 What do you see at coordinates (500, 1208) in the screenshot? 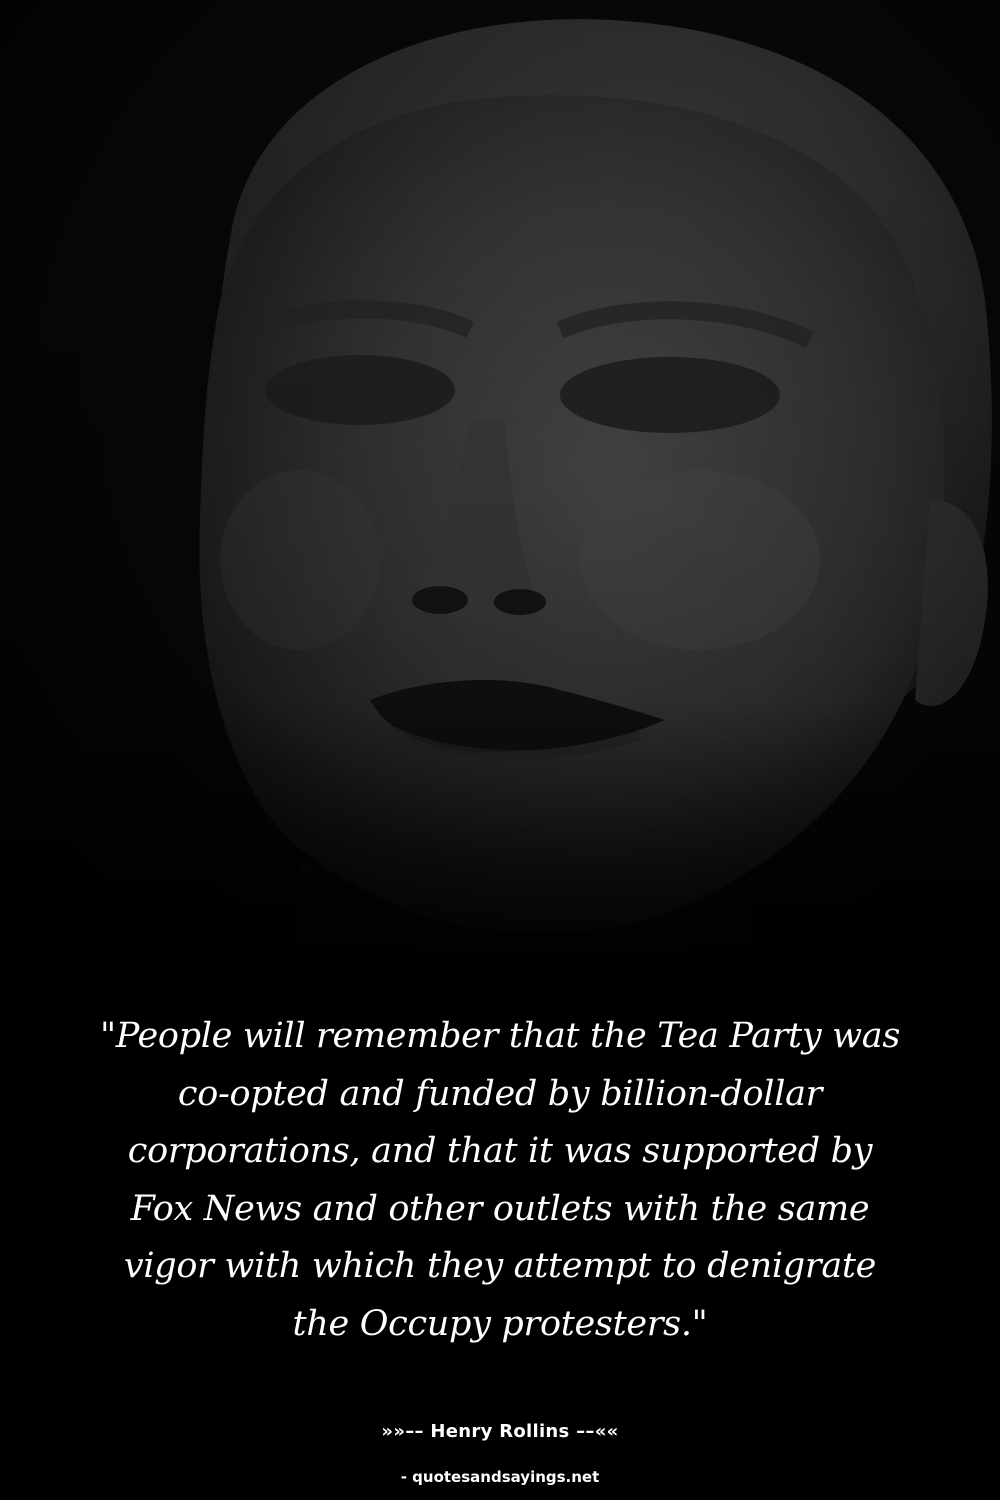
I see `quote-line: Fox News and other outlets with the same` at bounding box center [500, 1208].